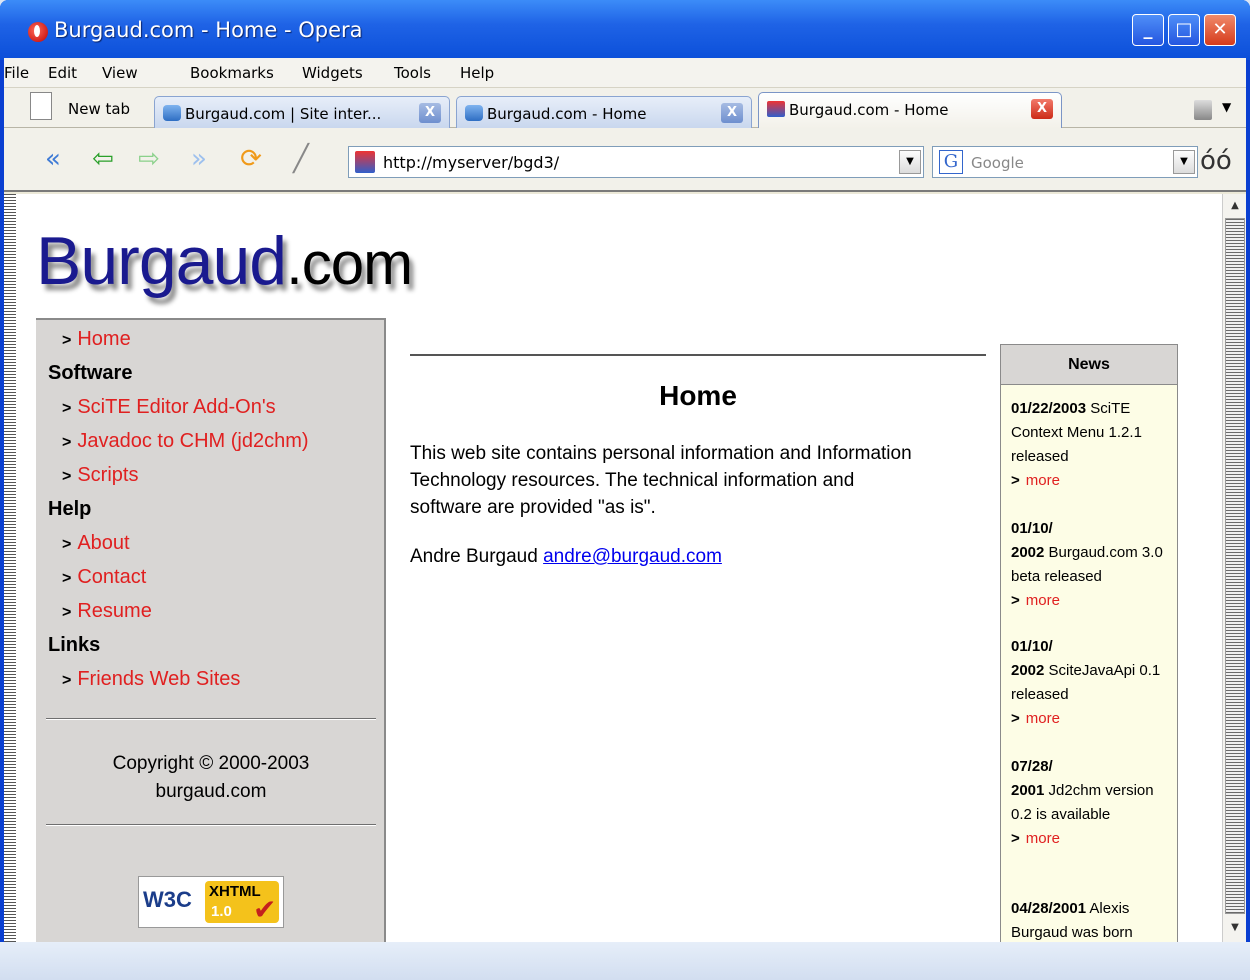  I want to click on copyright: Copyright © 2000-2003 burgaud.com, so click(211, 777).